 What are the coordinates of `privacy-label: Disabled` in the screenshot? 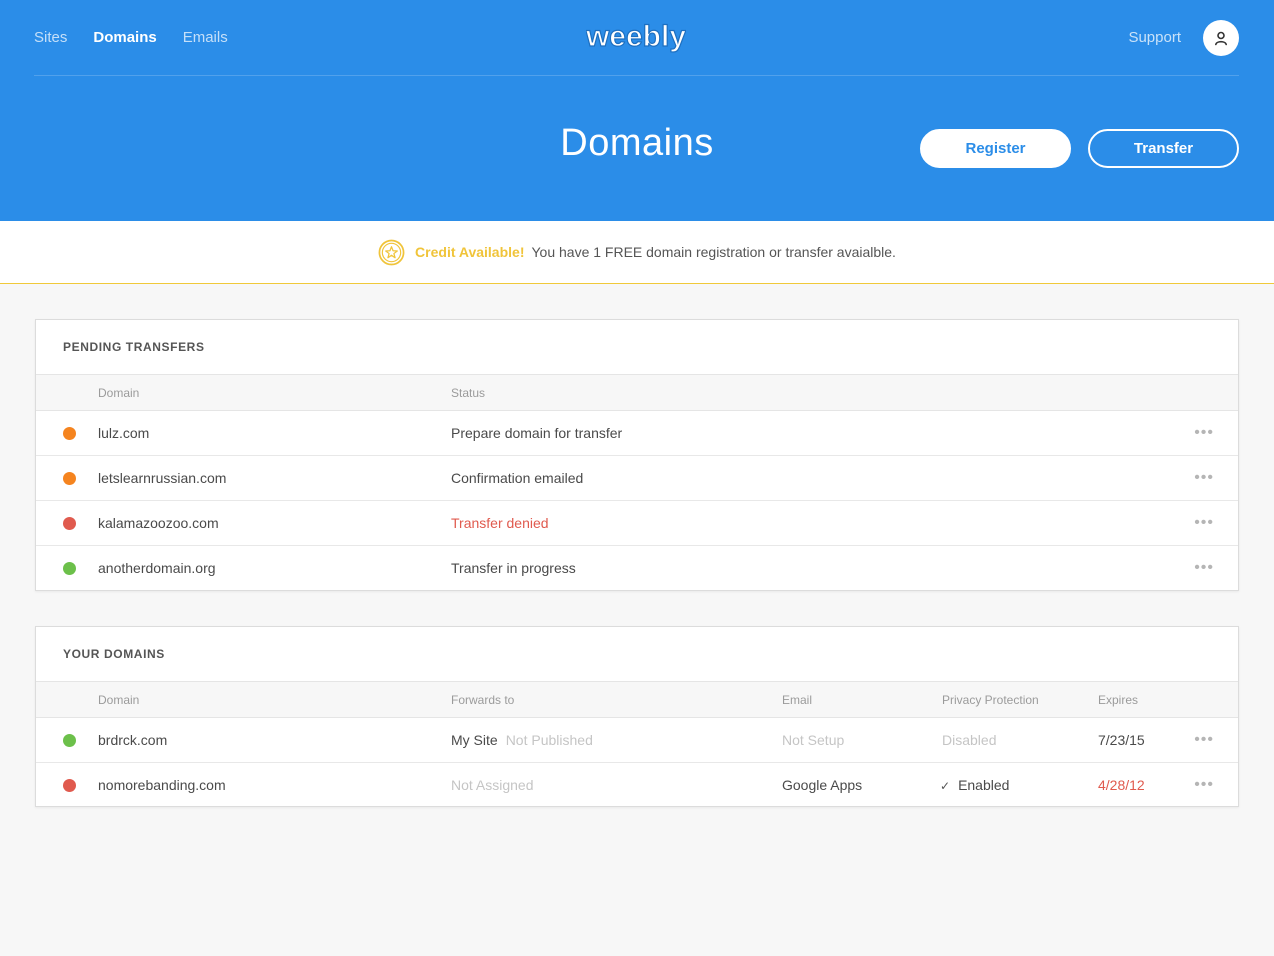 It's located at (969, 740).